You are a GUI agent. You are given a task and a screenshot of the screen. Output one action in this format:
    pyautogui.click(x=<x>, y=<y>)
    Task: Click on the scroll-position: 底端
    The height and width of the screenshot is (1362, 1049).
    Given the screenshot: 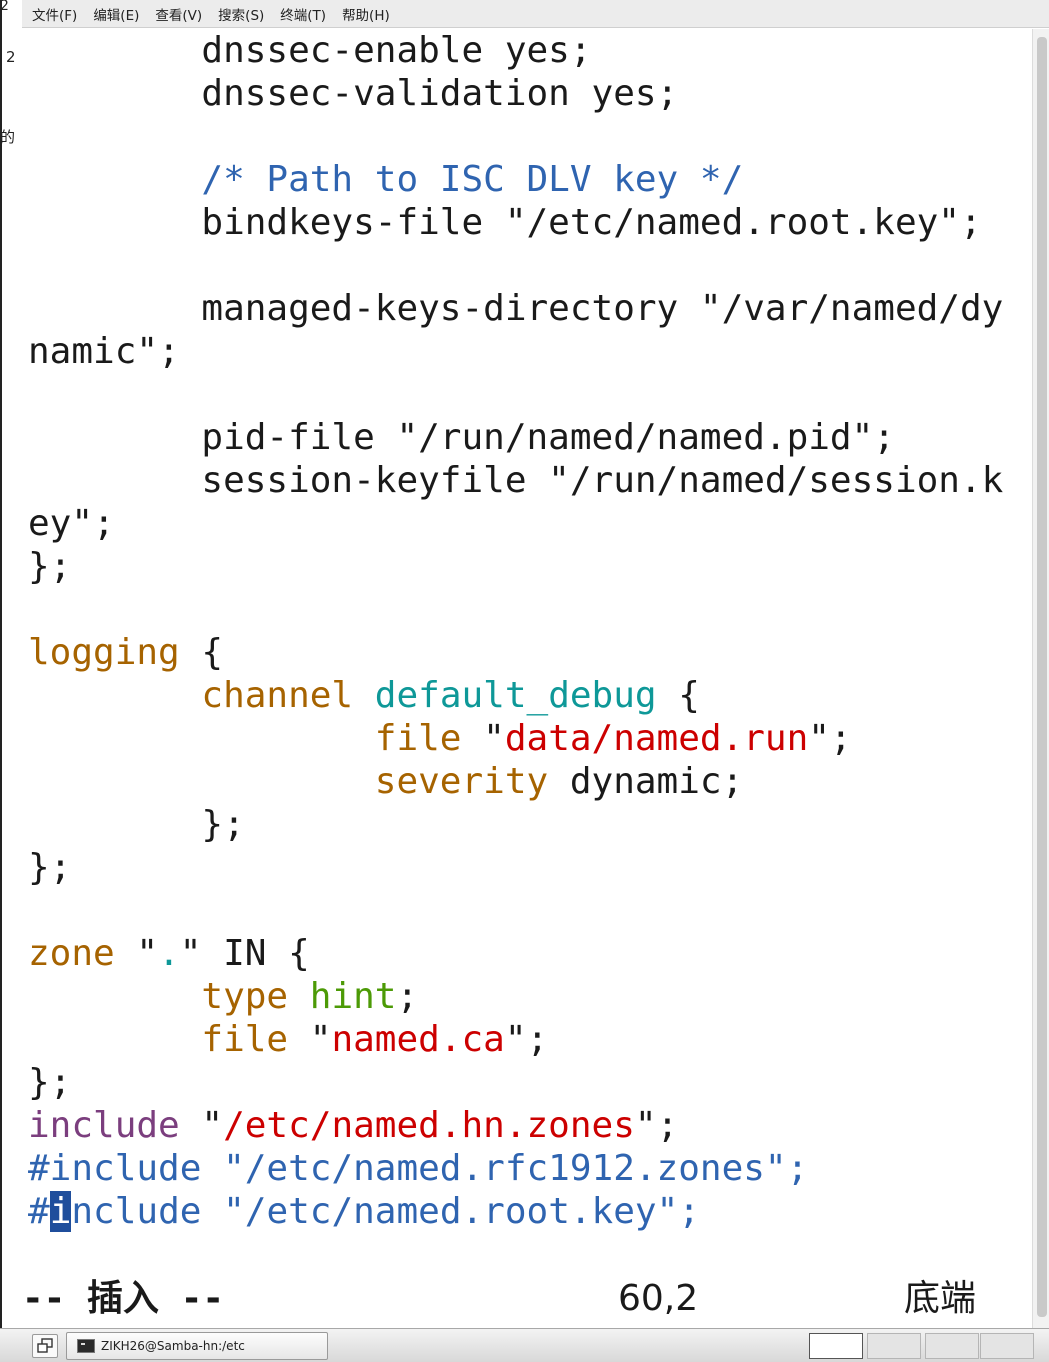 What is the action you would take?
    pyautogui.click(x=940, y=1298)
    